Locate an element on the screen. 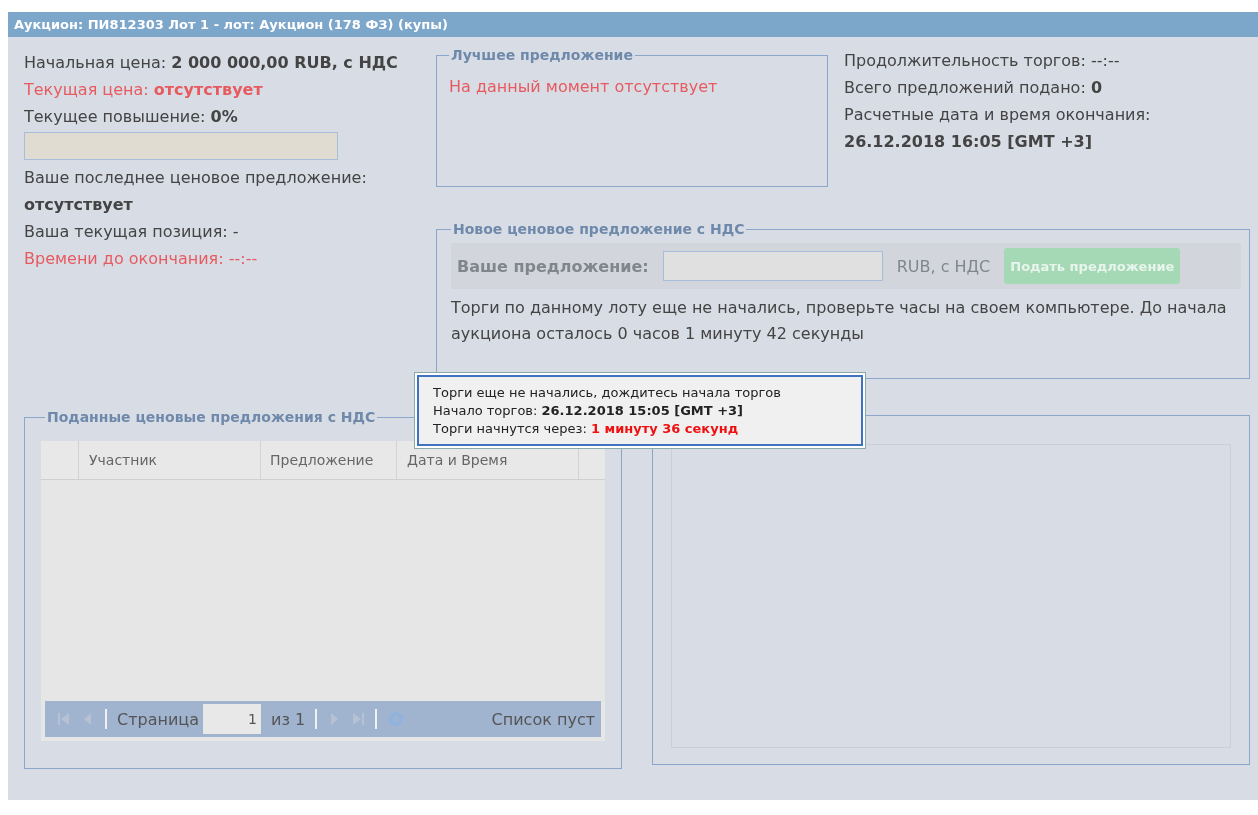 This screenshot has width=1258, height=815. time-left-text: Времени до окончания: --:-- is located at coordinates (141, 259).